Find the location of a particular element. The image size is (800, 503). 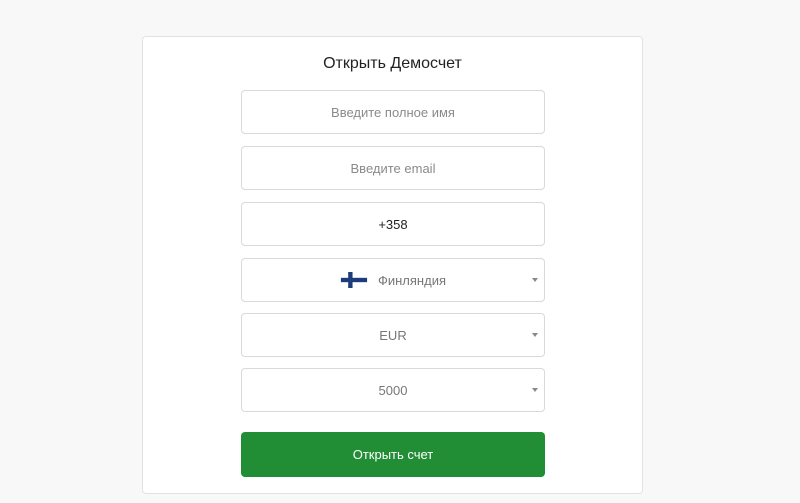

email-input is located at coordinates (393, 168).